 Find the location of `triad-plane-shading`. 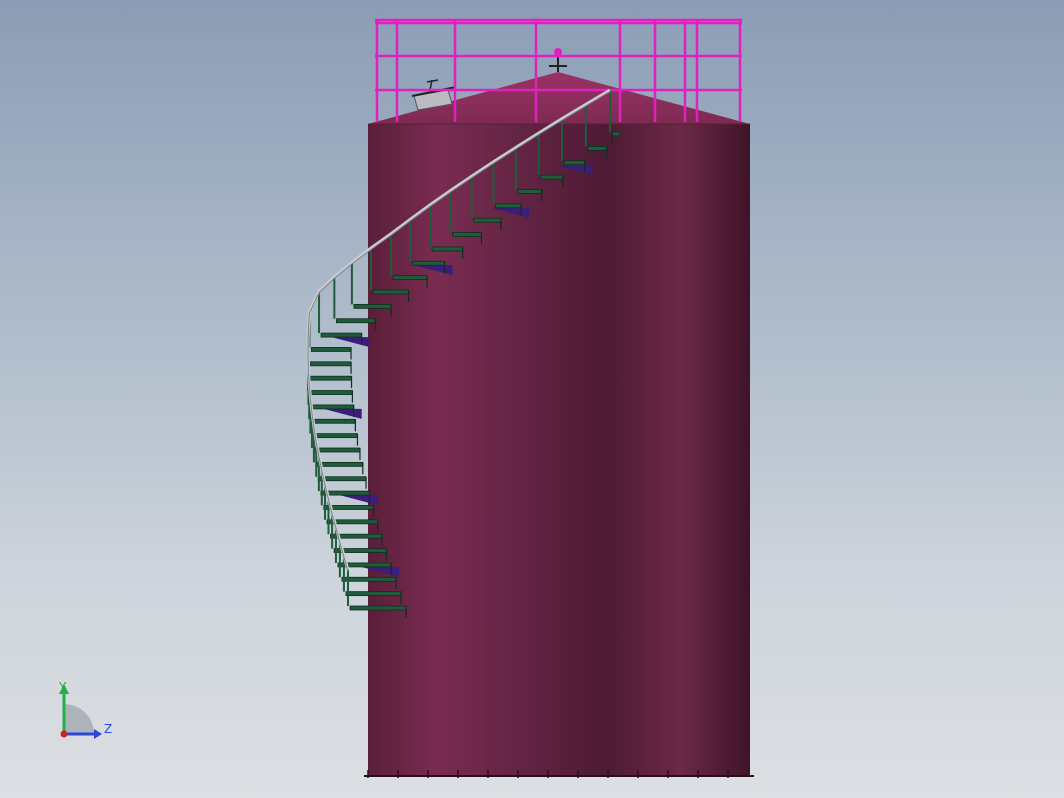

triad-plane-shading is located at coordinates (79, 719).